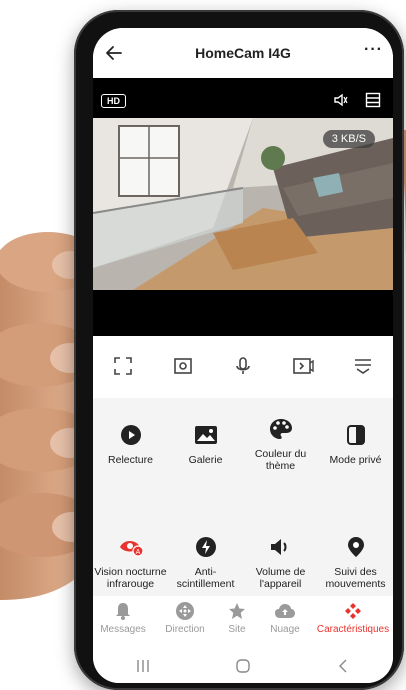 Image resolution: width=406 pixels, height=690 pixels. What do you see at coordinates (341, 100) in the screenshot?
I see `speaker-mute-icon` at bounding box center [341, 100].